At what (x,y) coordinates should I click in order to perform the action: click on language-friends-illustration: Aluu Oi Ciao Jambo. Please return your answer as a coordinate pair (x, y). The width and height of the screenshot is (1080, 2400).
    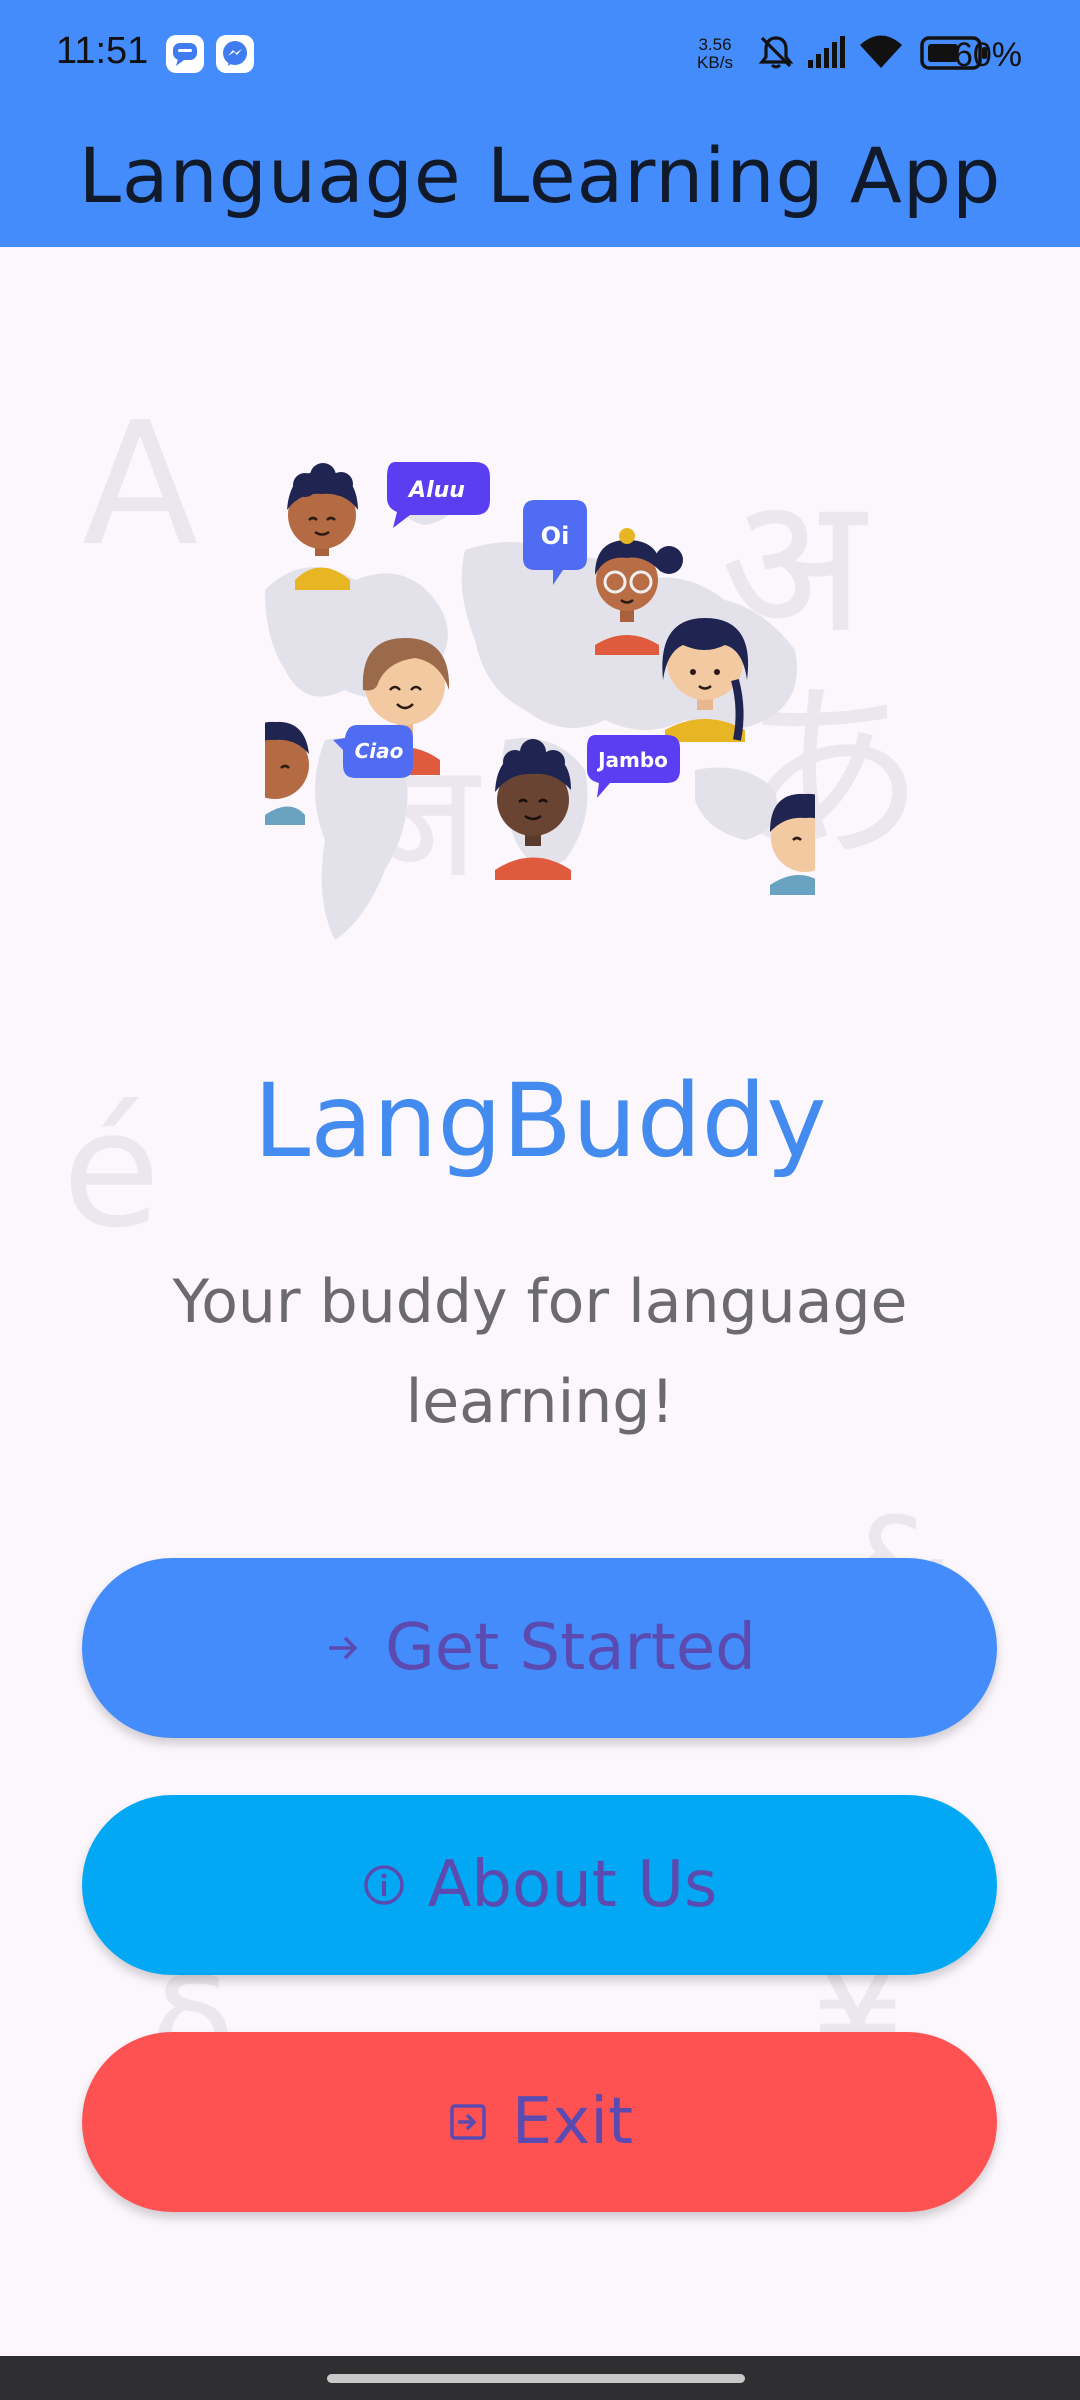
    Looking at the image, I should click on (541, 700).